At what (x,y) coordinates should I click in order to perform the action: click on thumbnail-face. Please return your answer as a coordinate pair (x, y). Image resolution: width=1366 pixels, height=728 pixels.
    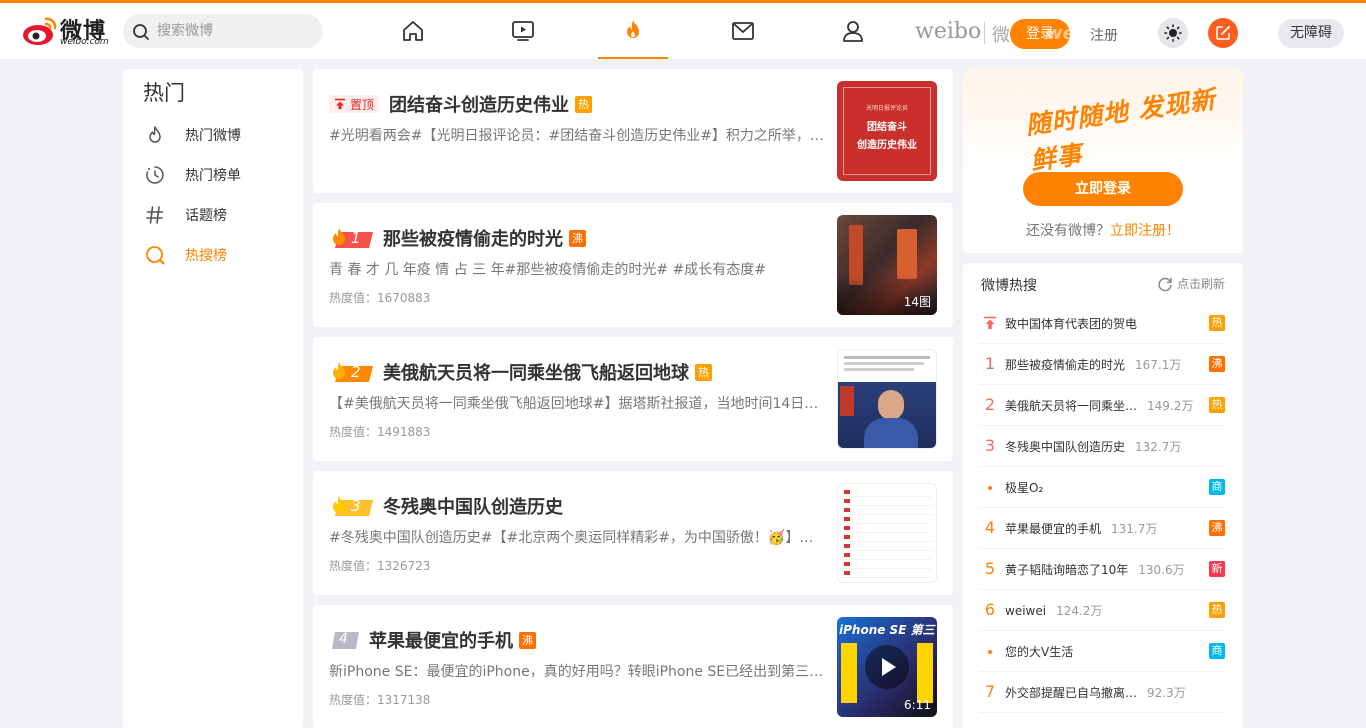
    Looking at the image, I should click on (891, 405).